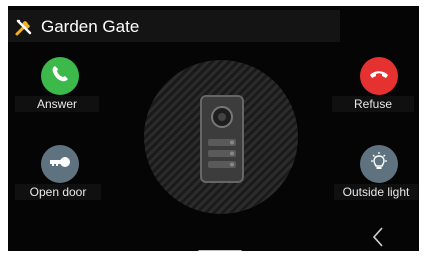 Image resolution: width=427 pixels, height=257 pixels. I want to click on title-bar: Garden Gate, so click(174, 26).